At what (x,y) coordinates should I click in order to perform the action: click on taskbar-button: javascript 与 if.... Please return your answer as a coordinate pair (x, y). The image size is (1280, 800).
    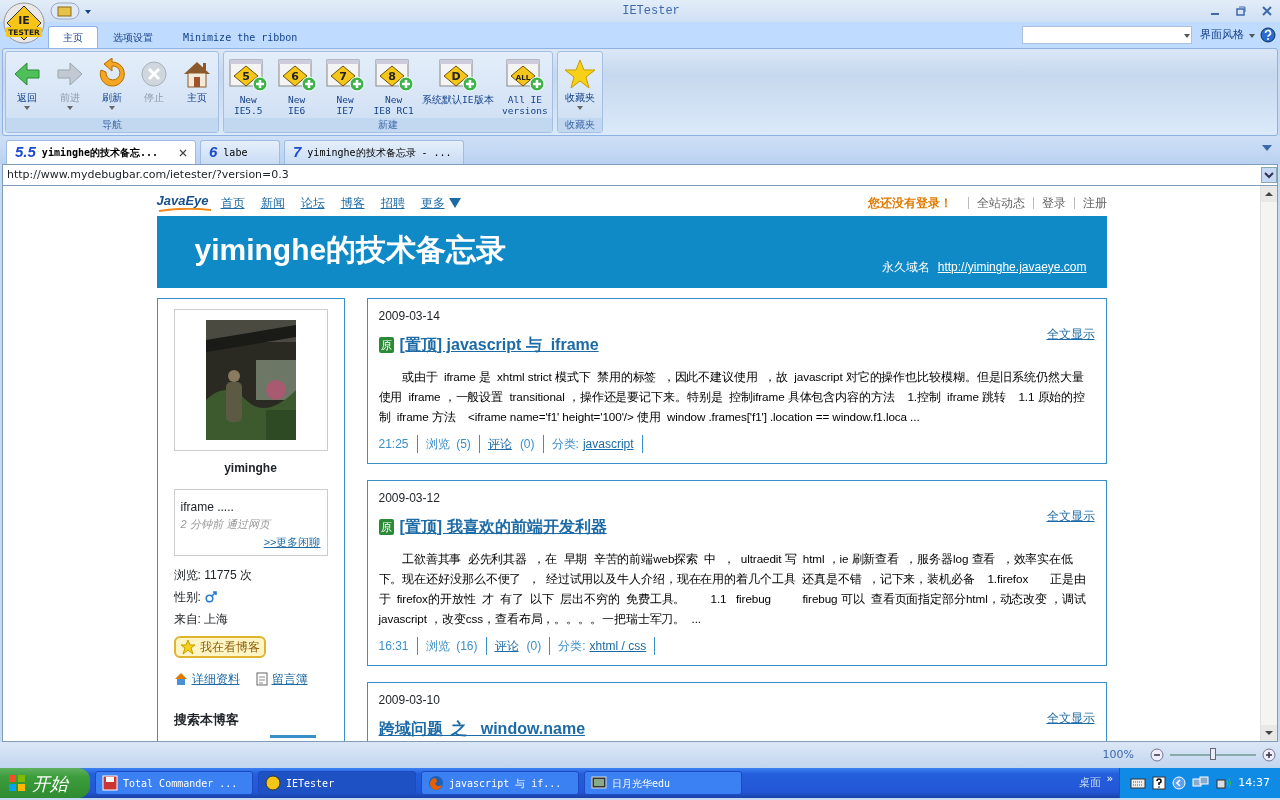
    Looking at the image, I should click on (500, 783).